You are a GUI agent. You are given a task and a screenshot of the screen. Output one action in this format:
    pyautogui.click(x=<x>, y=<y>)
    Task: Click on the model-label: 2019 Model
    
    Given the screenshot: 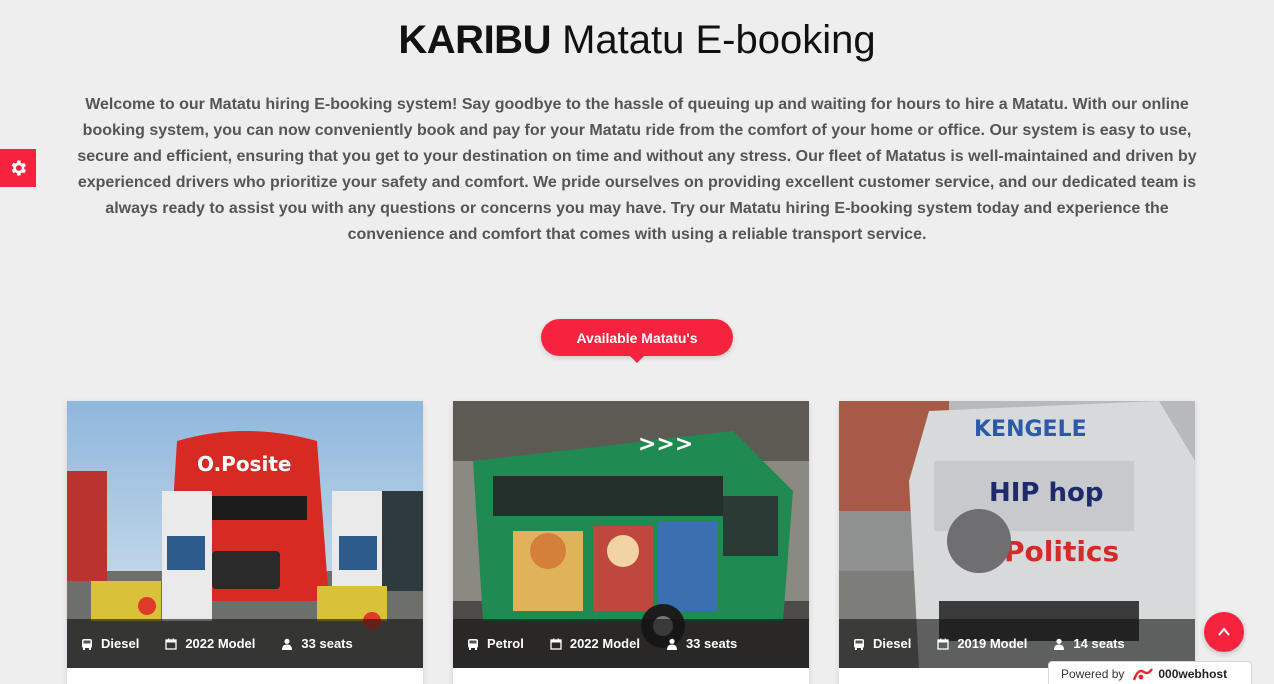 What is the action you would take?
    pyautogui.click(x=992, y=643)
    